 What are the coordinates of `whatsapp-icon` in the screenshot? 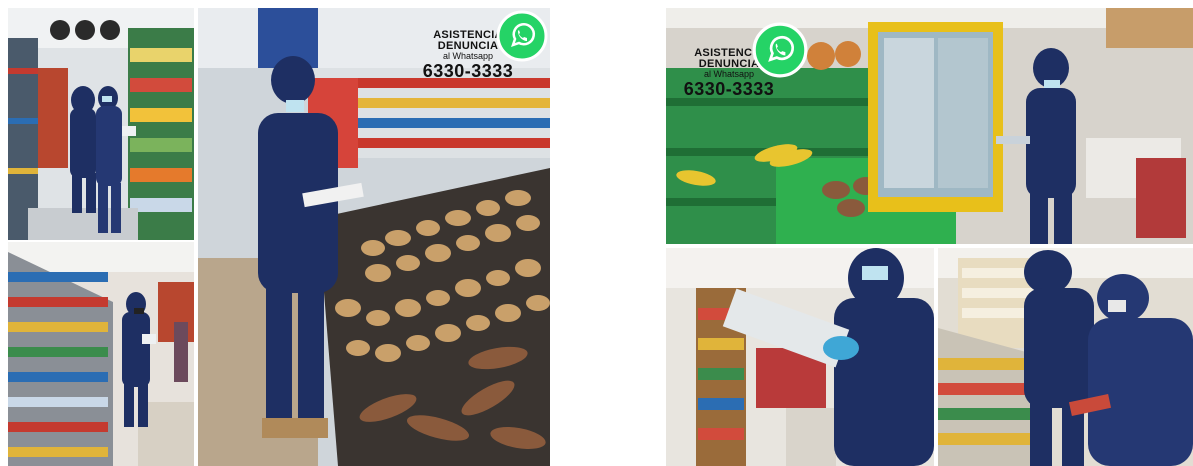 It's located at (522, 36).